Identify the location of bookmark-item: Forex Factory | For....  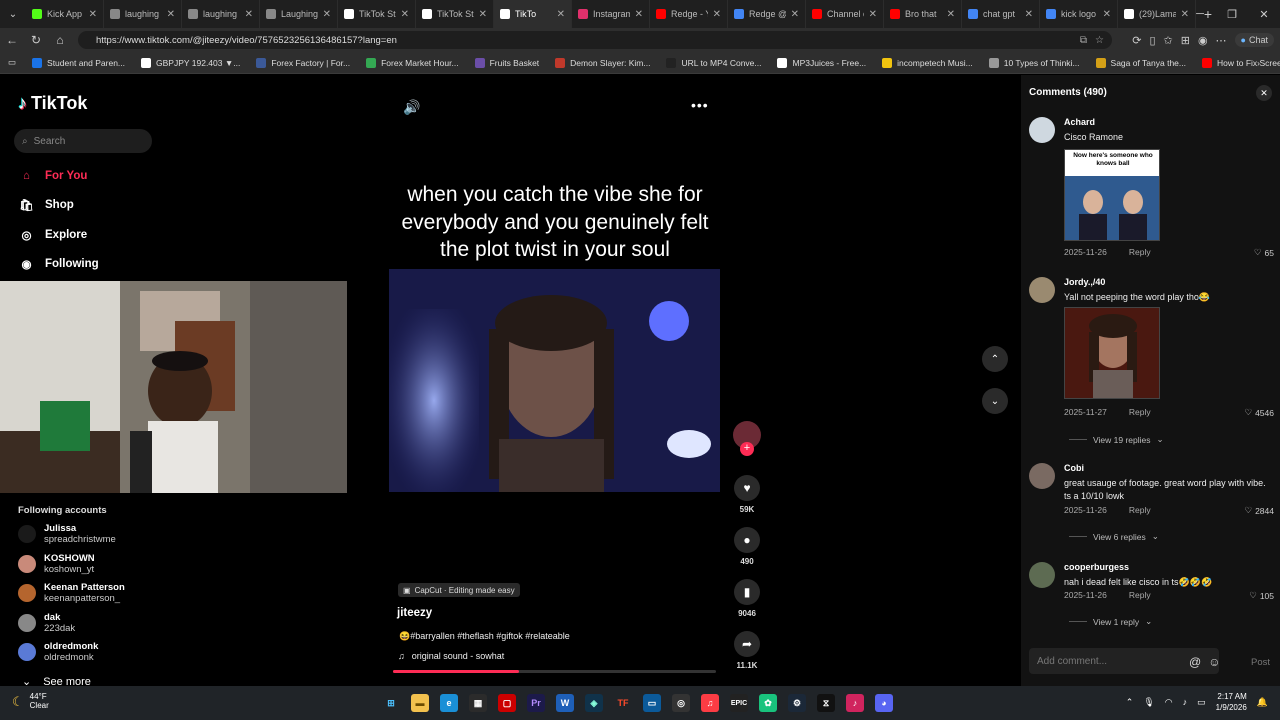
(303, 62).